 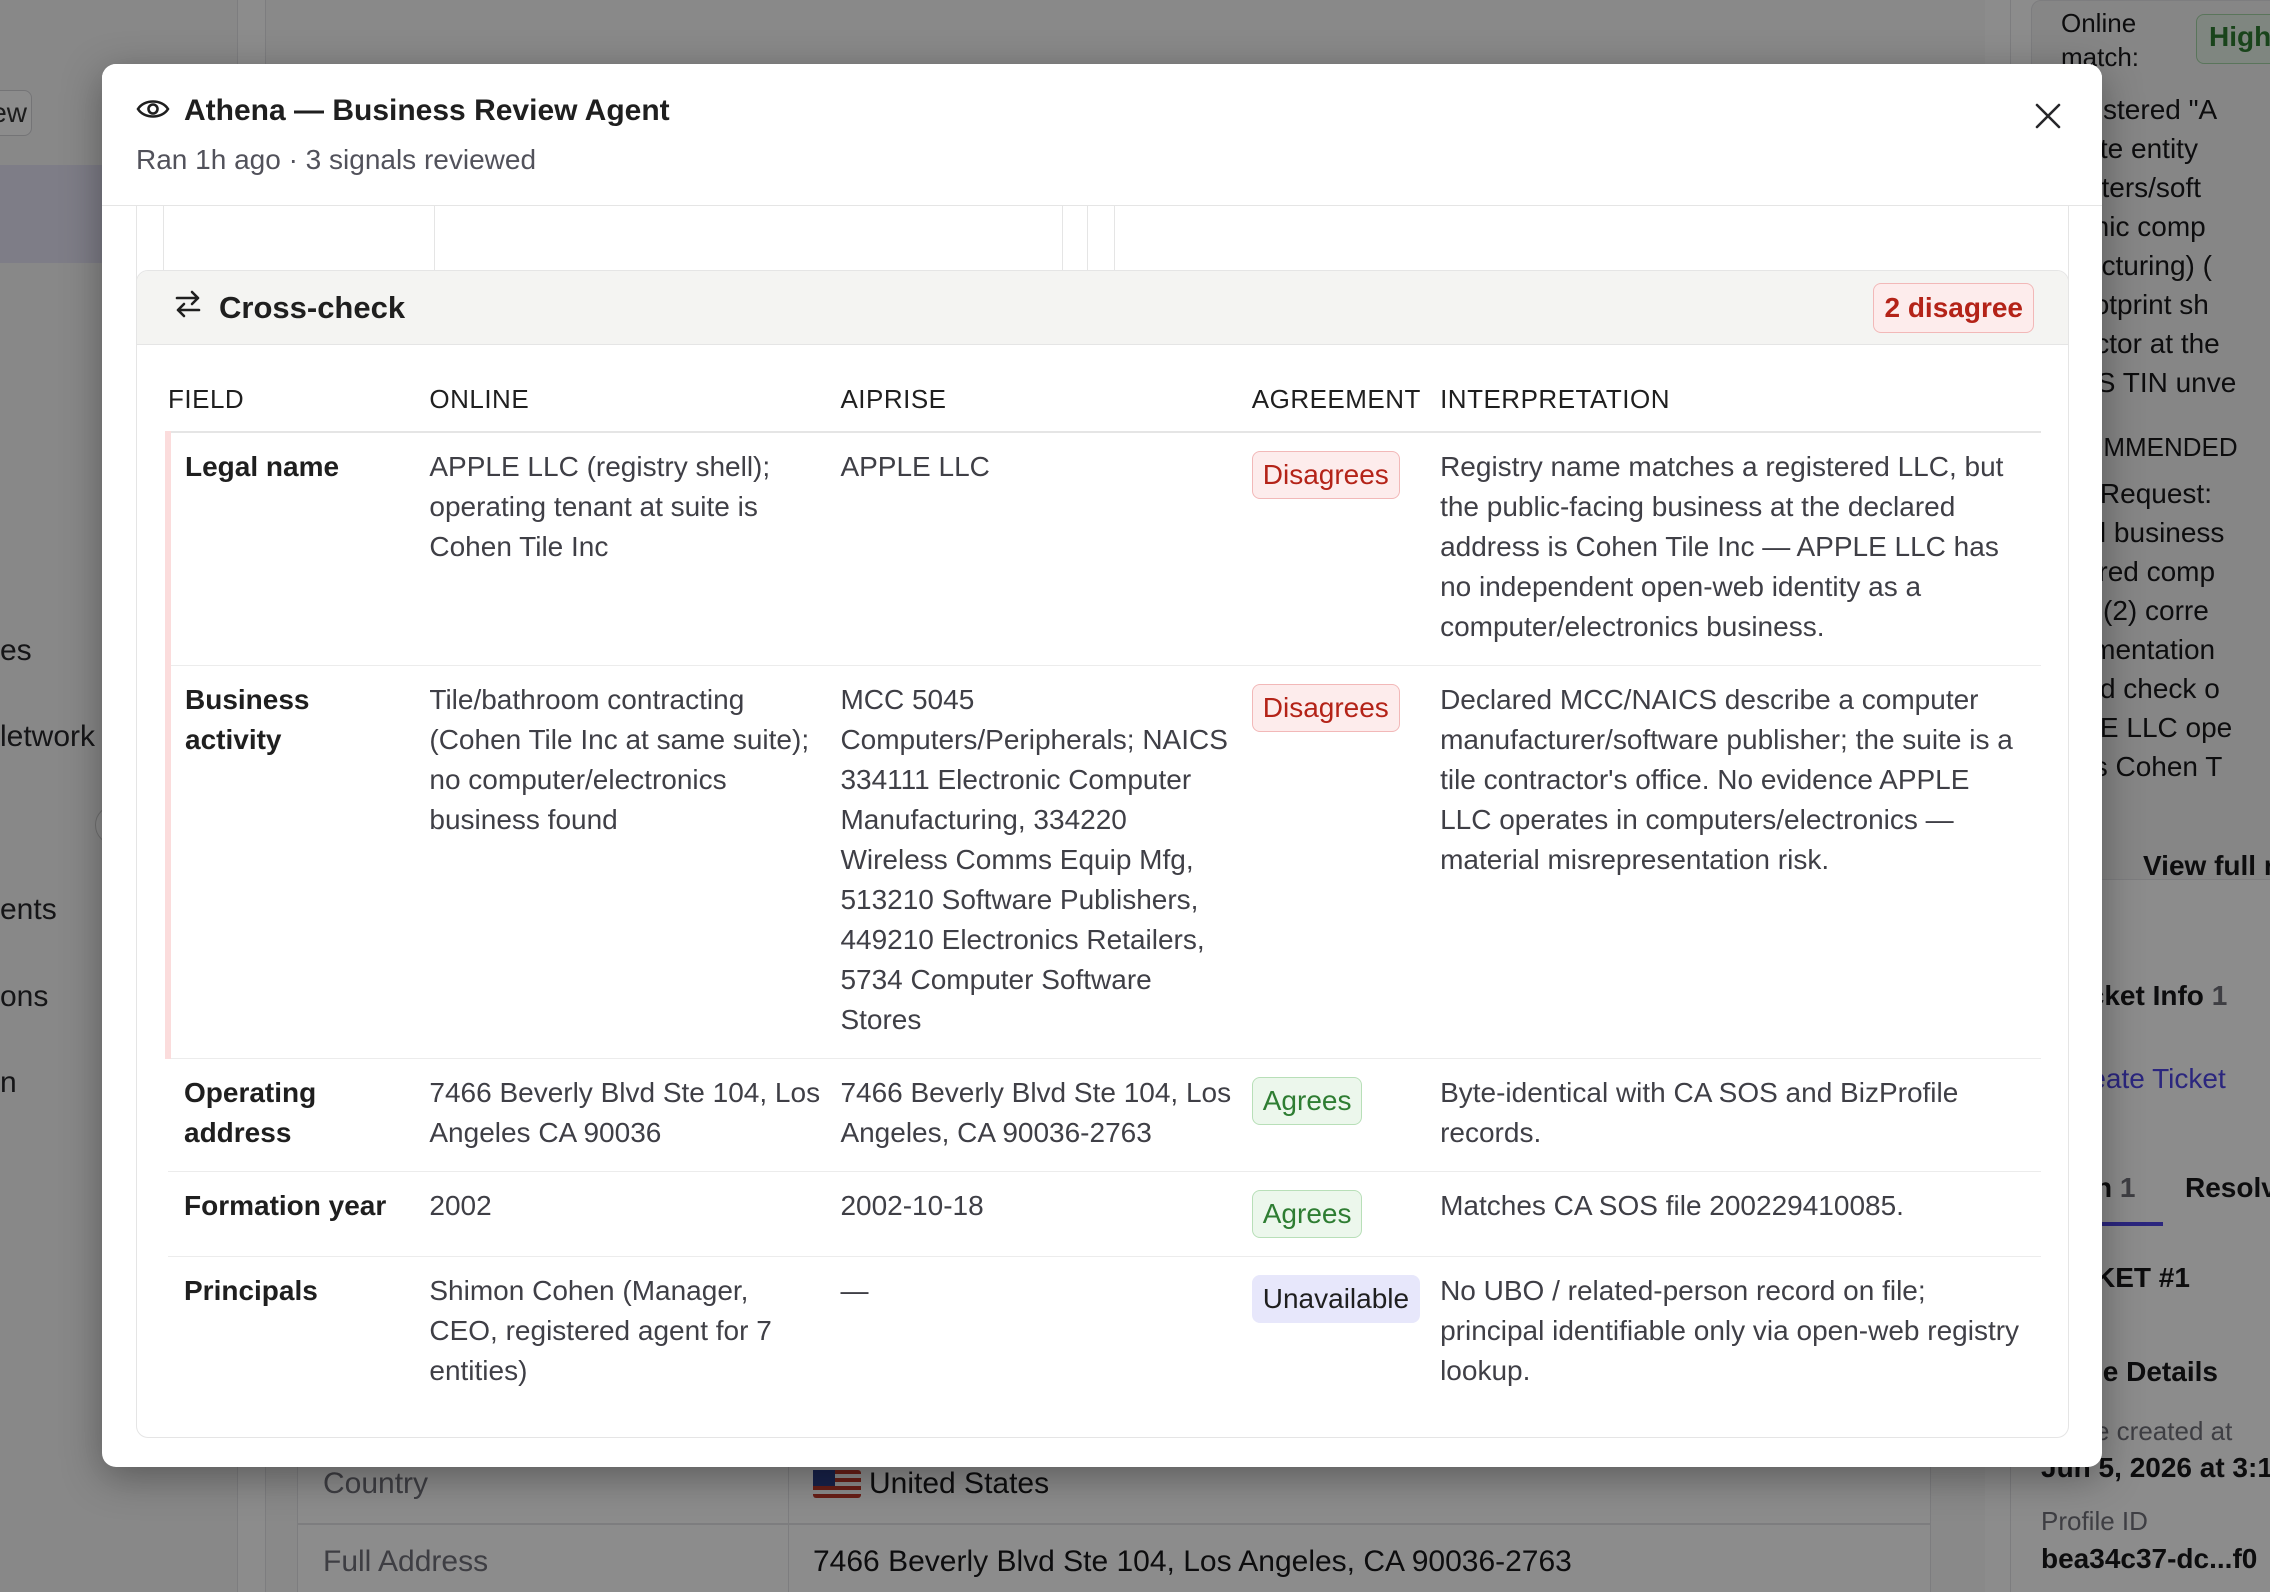 What do you see at coordinates (312, 307) in the screenshot?
I see `cross-check-title: Cross-check` at bounding box center [312, 307].